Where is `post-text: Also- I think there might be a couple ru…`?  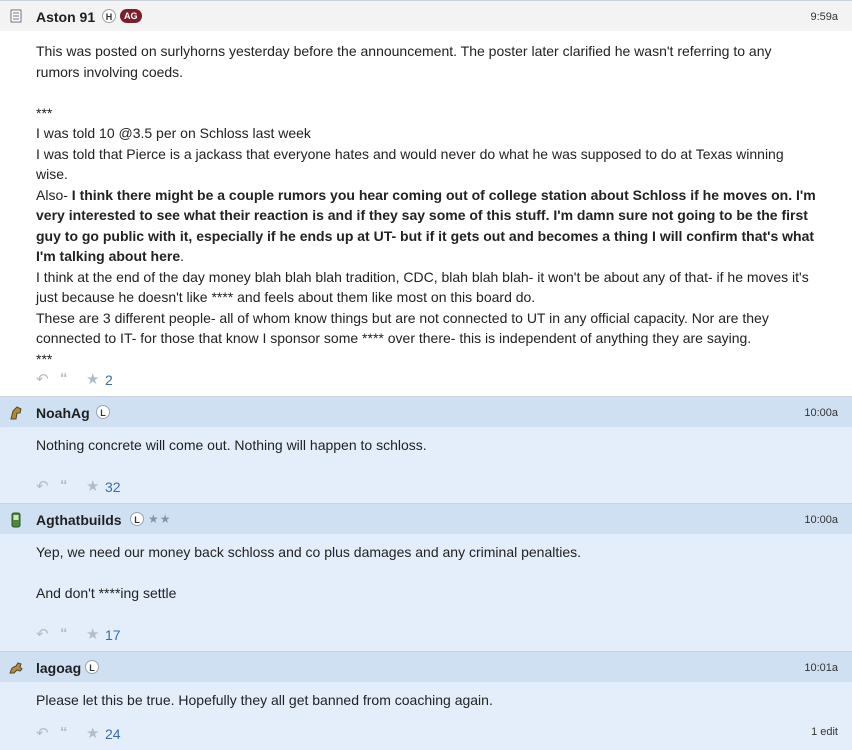 post-text: Also- I think there might be a couple ru… is located at coordinates (426, 225).